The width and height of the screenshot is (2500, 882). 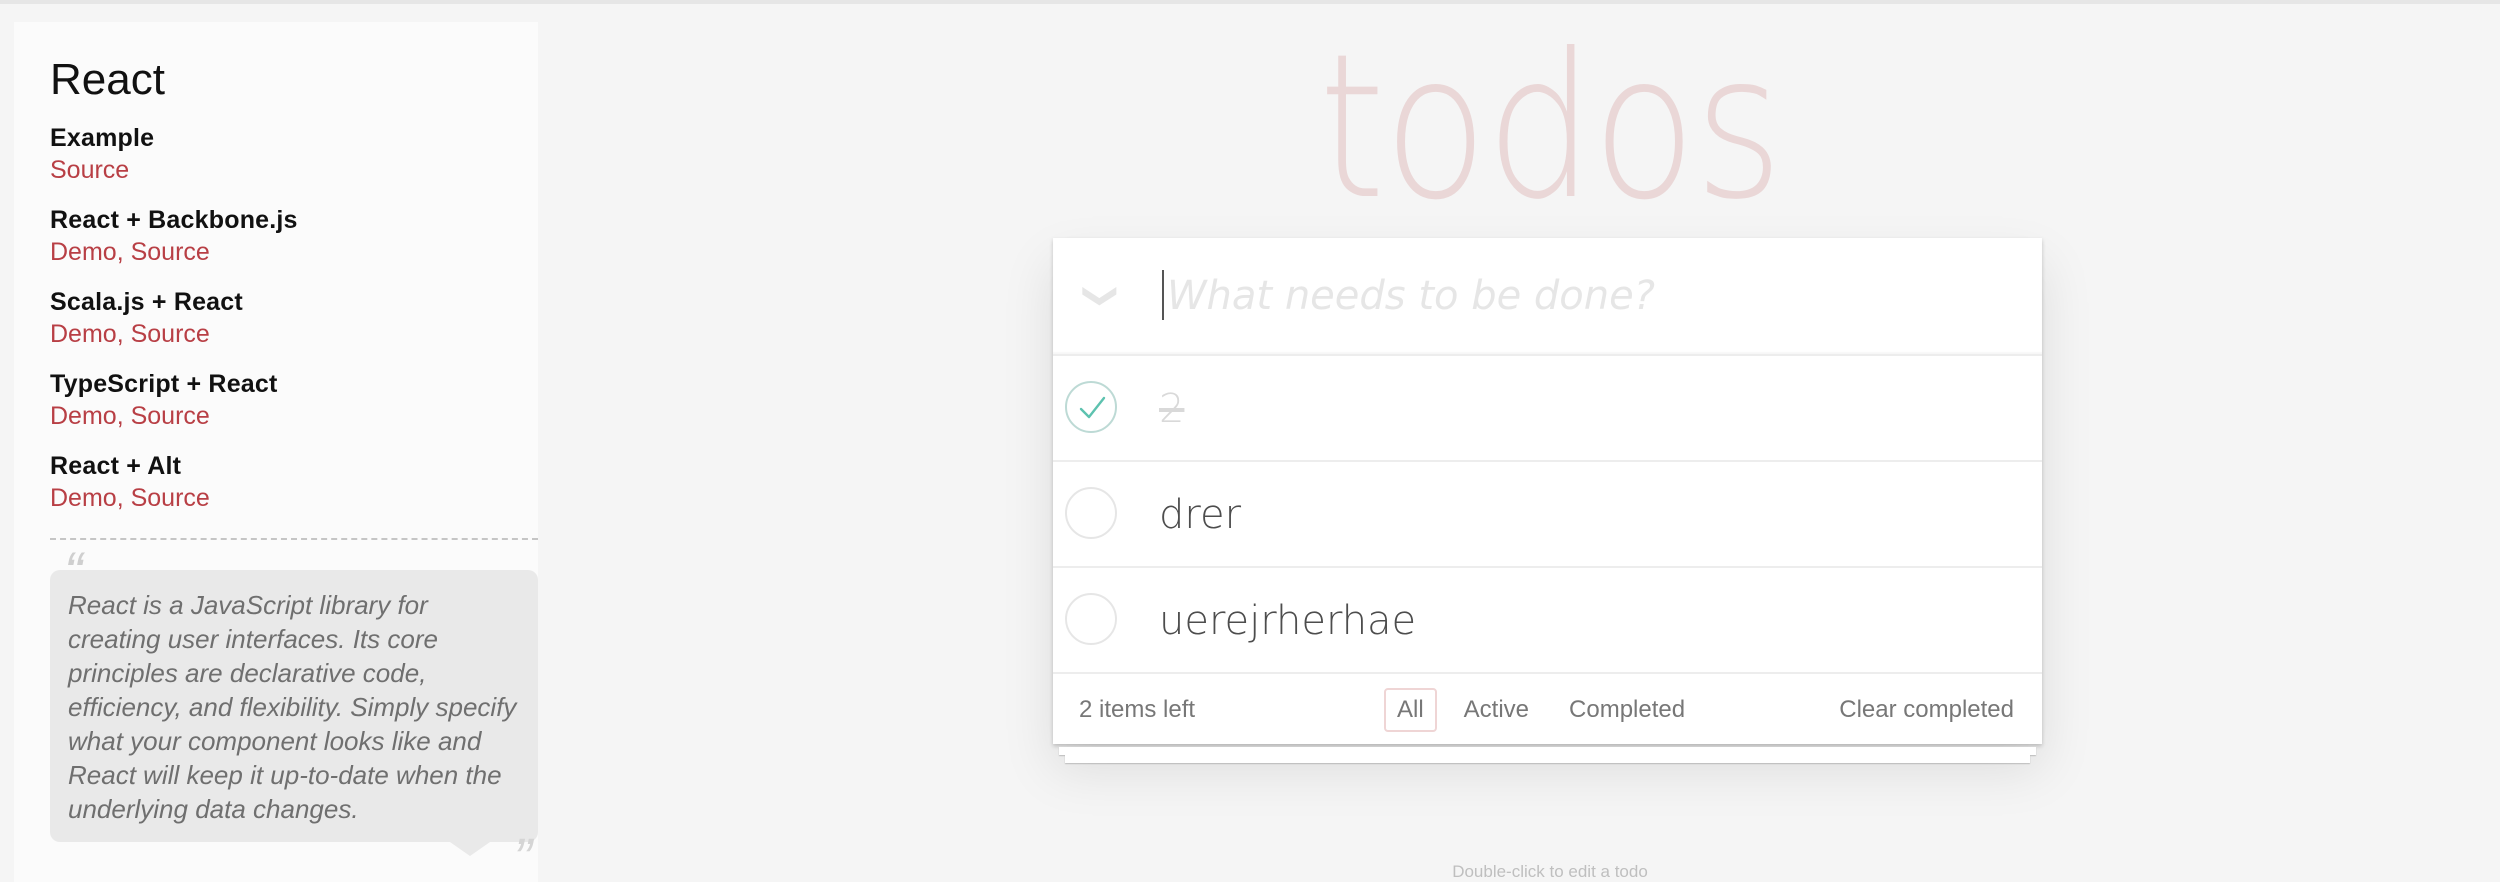 I want to click on example-name: TypeScript + React, so click(x=164, y=384).